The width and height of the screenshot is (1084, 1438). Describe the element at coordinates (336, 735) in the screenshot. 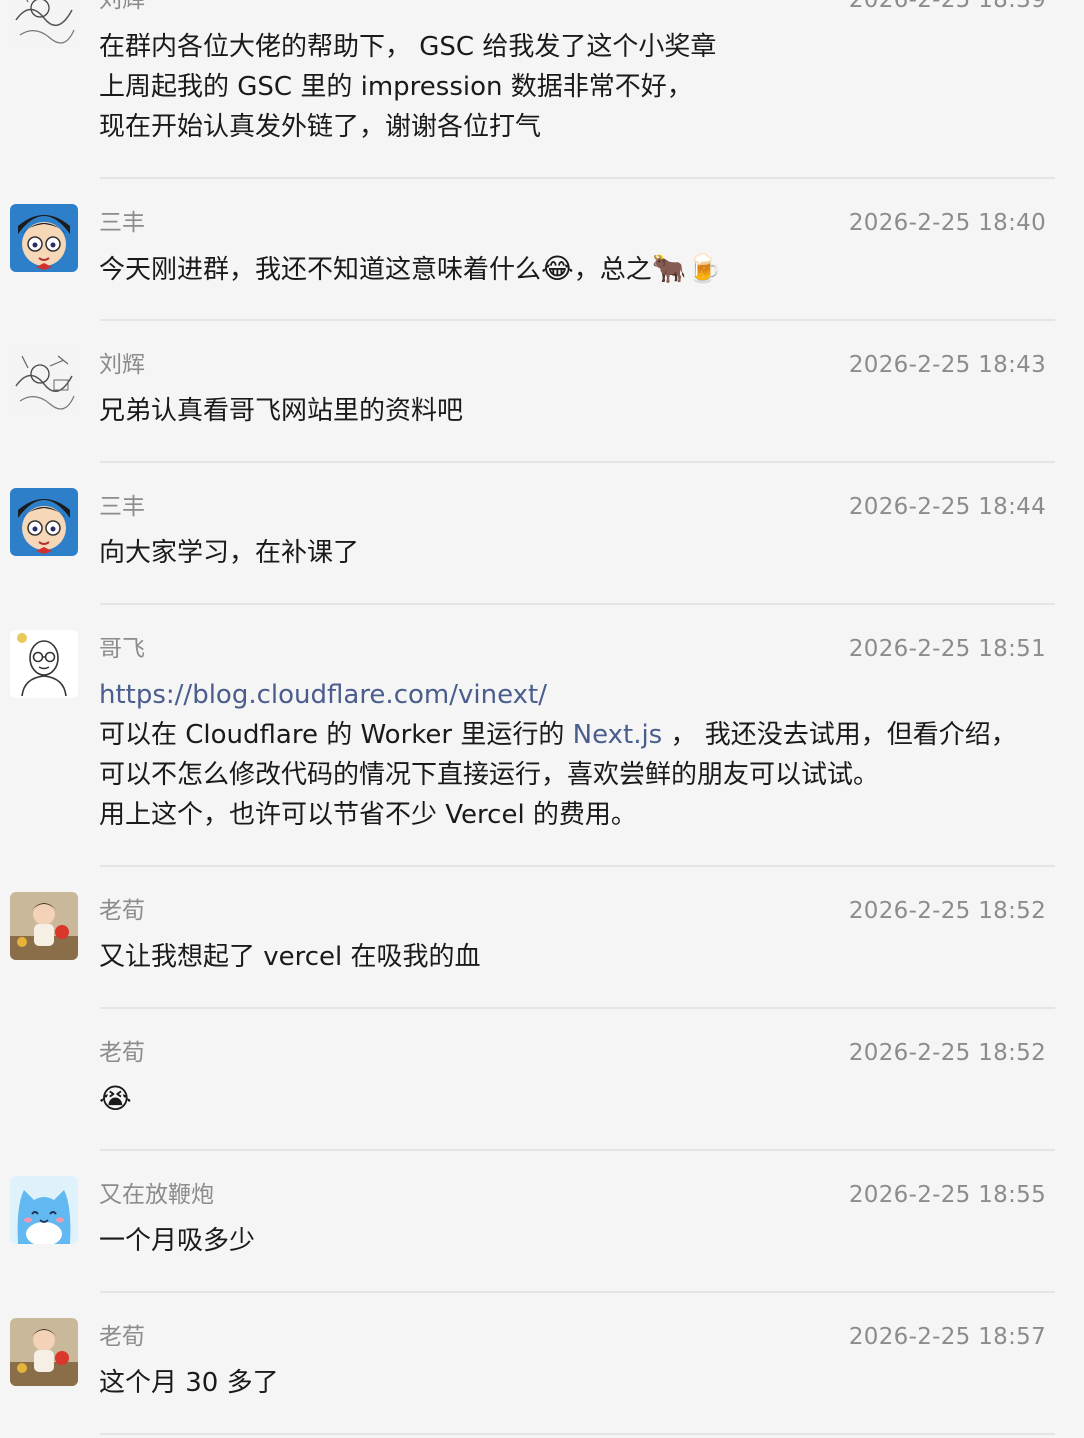

I see `message-text-part: 可以在 Cloudflare 的 Worker 里运行的` at that location.